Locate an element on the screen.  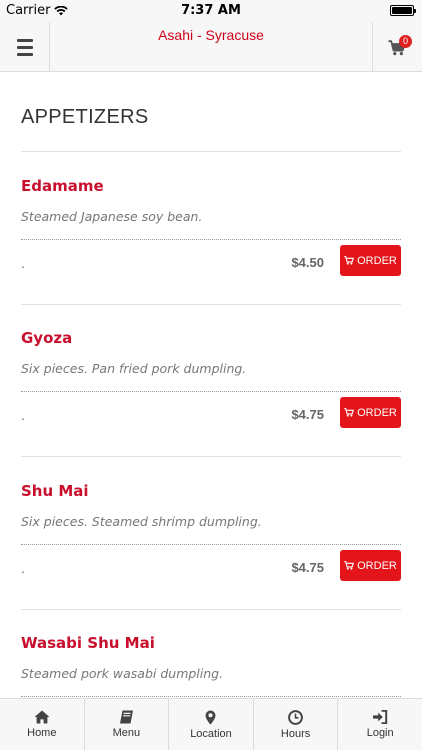
tab-location: Location is located at coordinates (211, 724).